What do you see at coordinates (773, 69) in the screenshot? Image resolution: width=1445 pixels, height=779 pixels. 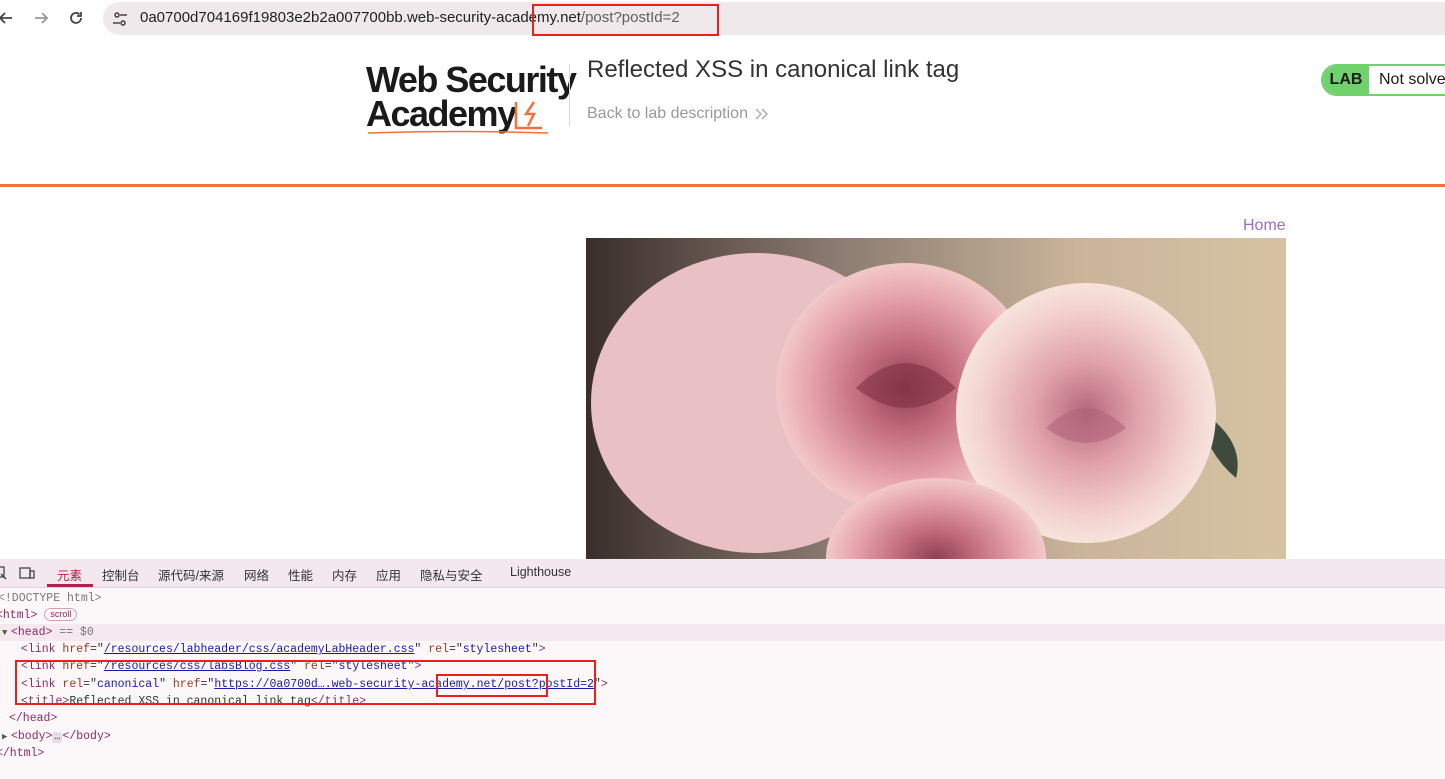 I see `lab-title: Reflected XSS in canonical link tag` at bounding box center [773, 69].